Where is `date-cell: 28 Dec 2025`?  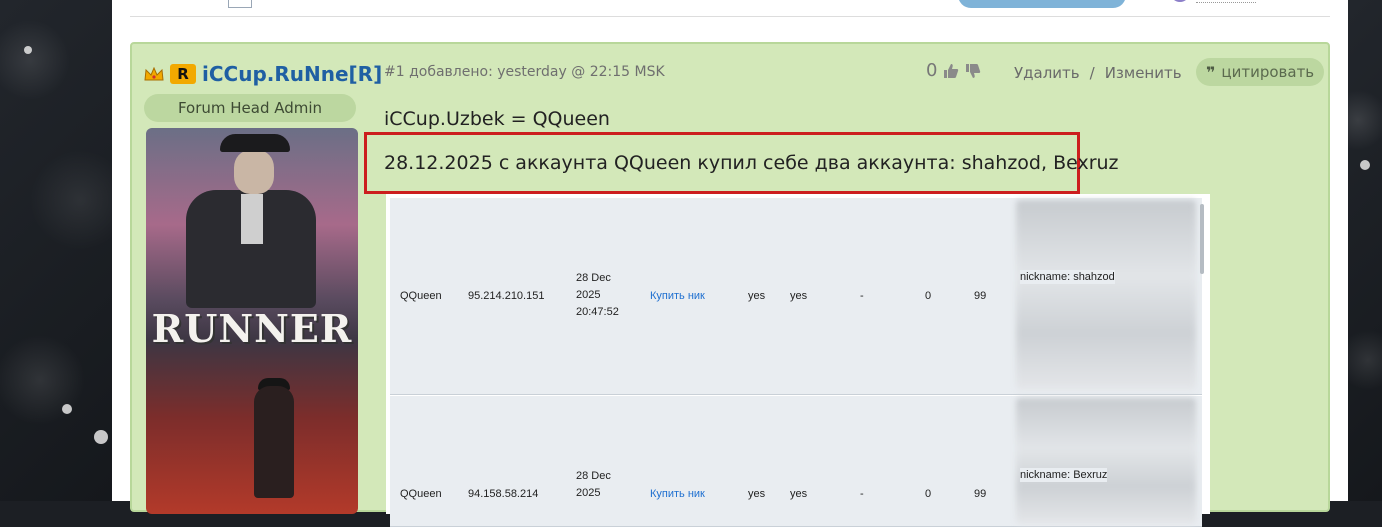 date-cell: 28 Dec 2025 is located at coordinates (593, 485).